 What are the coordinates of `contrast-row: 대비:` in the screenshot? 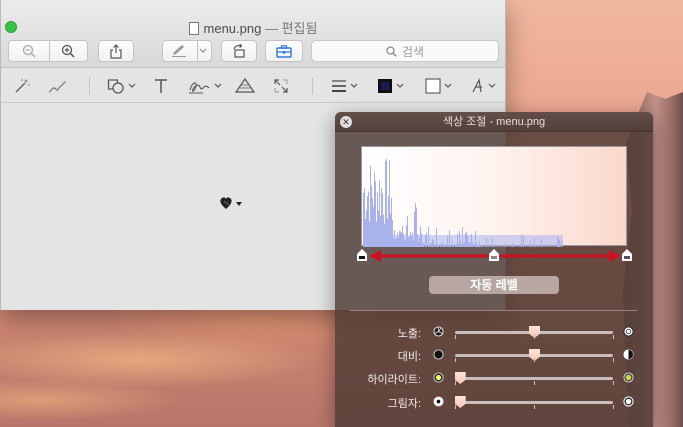 It's located at (494, 355).